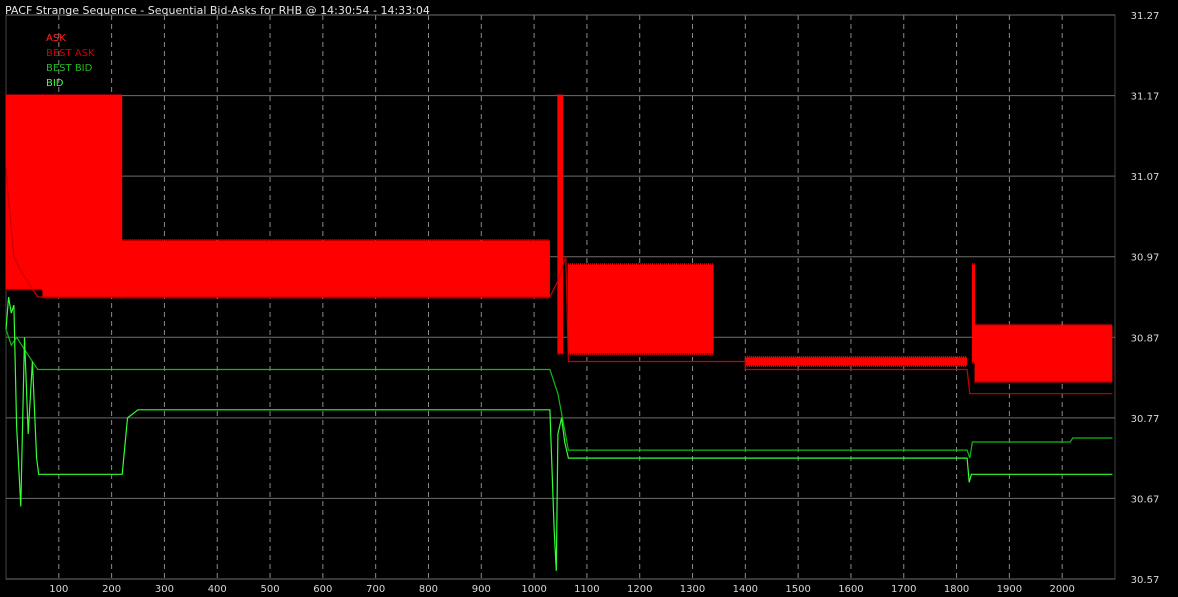  Describe the element at coordinates (956, 589) in the screenshot. I see `x-tick-label: 1800` at that location.